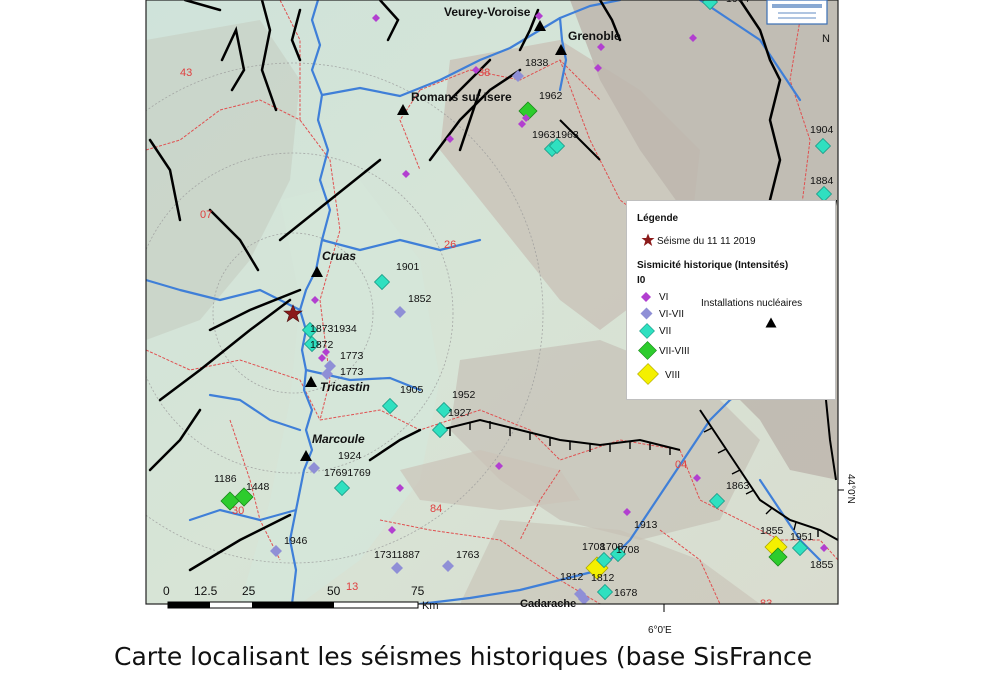 The image size is (992, 680). Describe the element at coordinates (660, 630) in the screenshot. I see `longitude-label: 6°0'E` at that location.